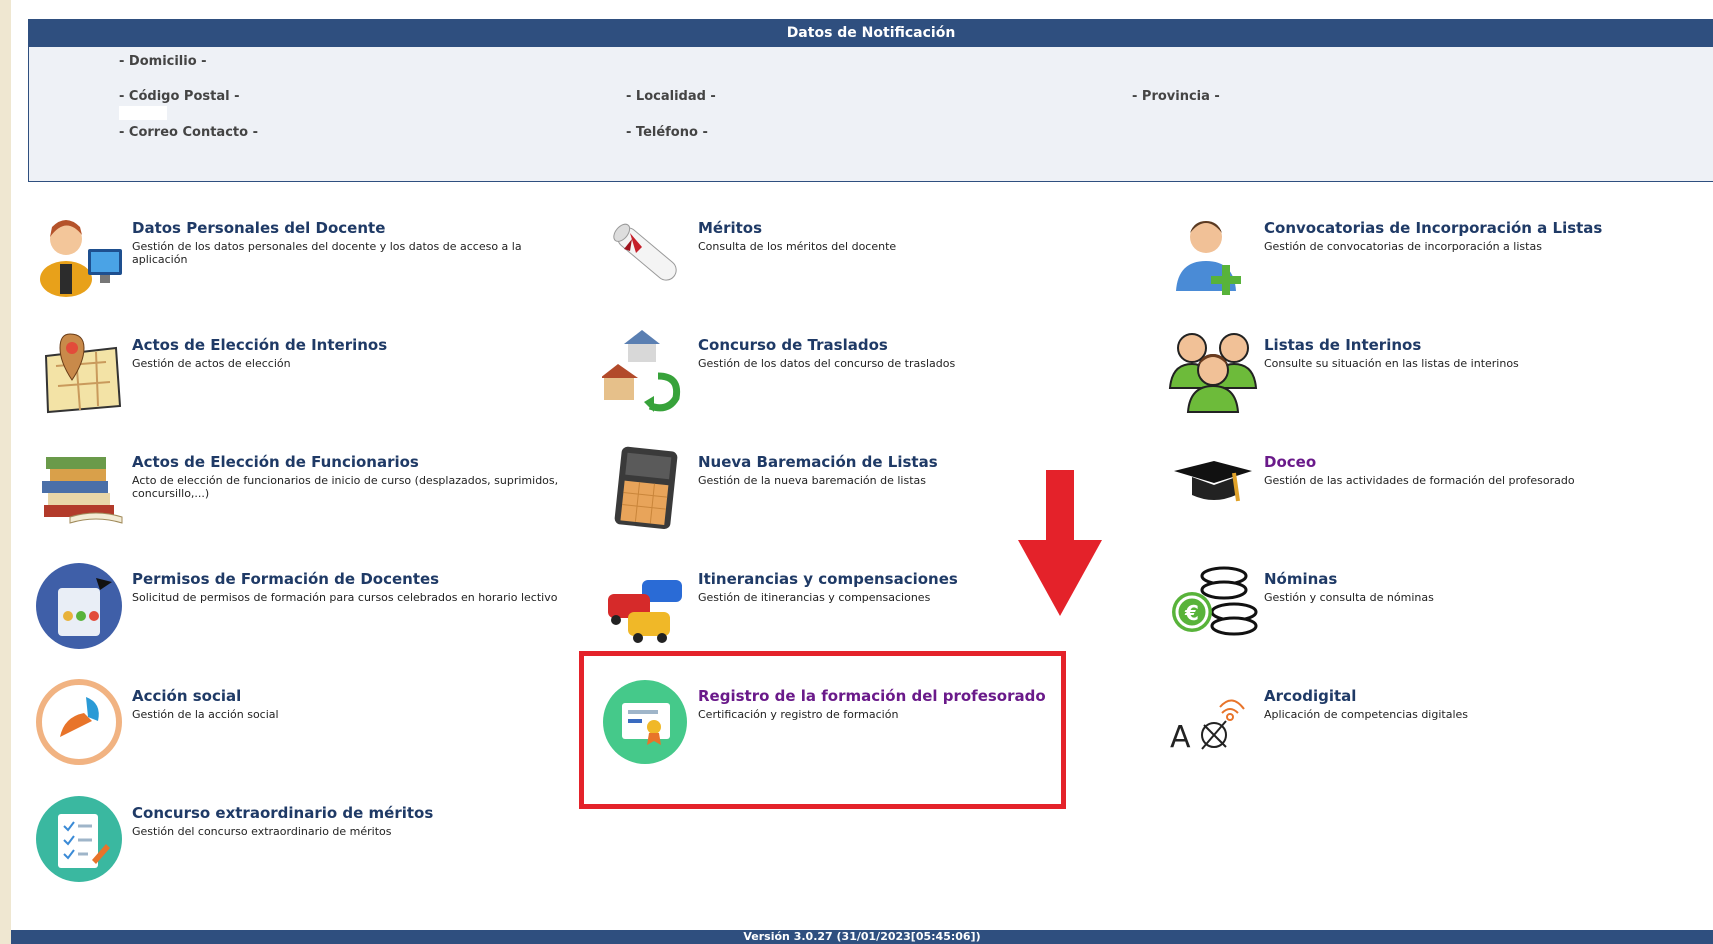 This screenshot has height=944, width=1713. What do you see at coordinates (275, 462) in the screenshot?
I see `module-title: Actos de Elección de Funcionarios` at bounding box center [275, 462].